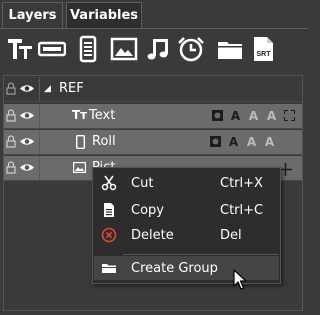 Image resolution: width=320 pixels, height=315 pixels. I want to click on picture-icon, so click(124, 49).